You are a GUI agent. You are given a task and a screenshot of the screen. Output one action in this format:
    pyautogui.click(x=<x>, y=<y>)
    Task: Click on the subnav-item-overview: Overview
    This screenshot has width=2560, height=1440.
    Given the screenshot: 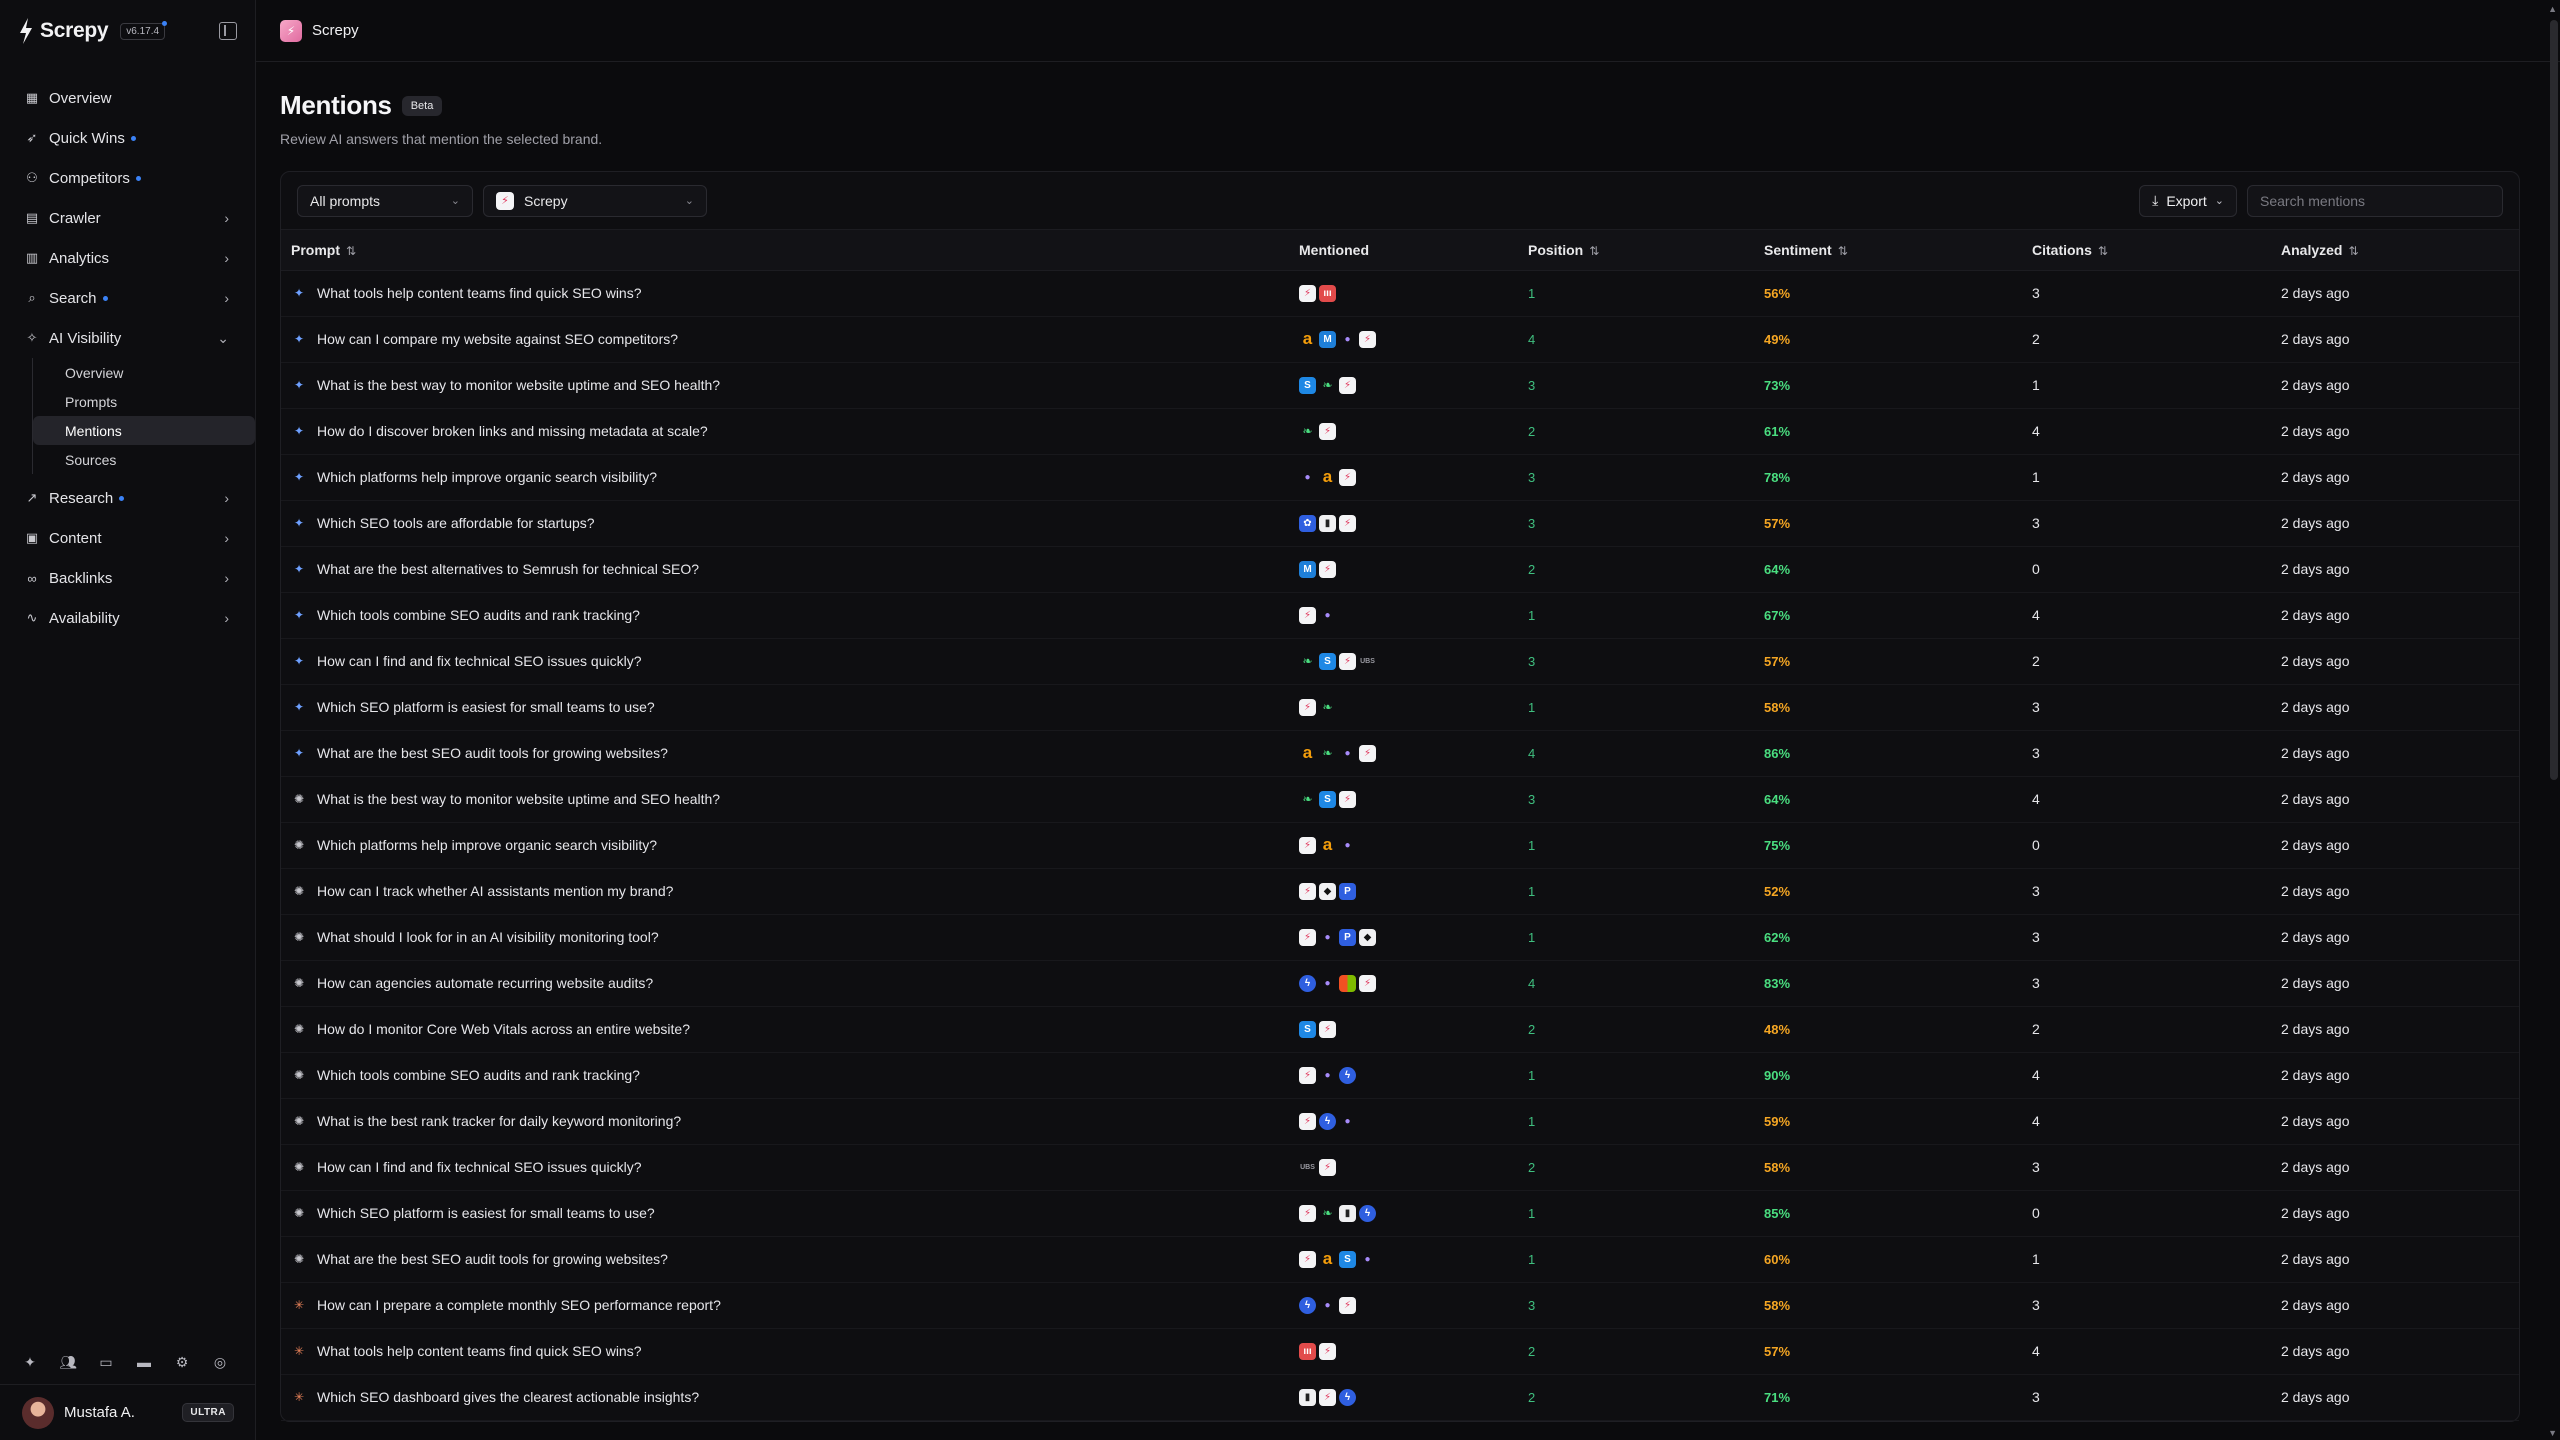 What is the action you would take?
    pyautogui.click(x=136, y=372)
    